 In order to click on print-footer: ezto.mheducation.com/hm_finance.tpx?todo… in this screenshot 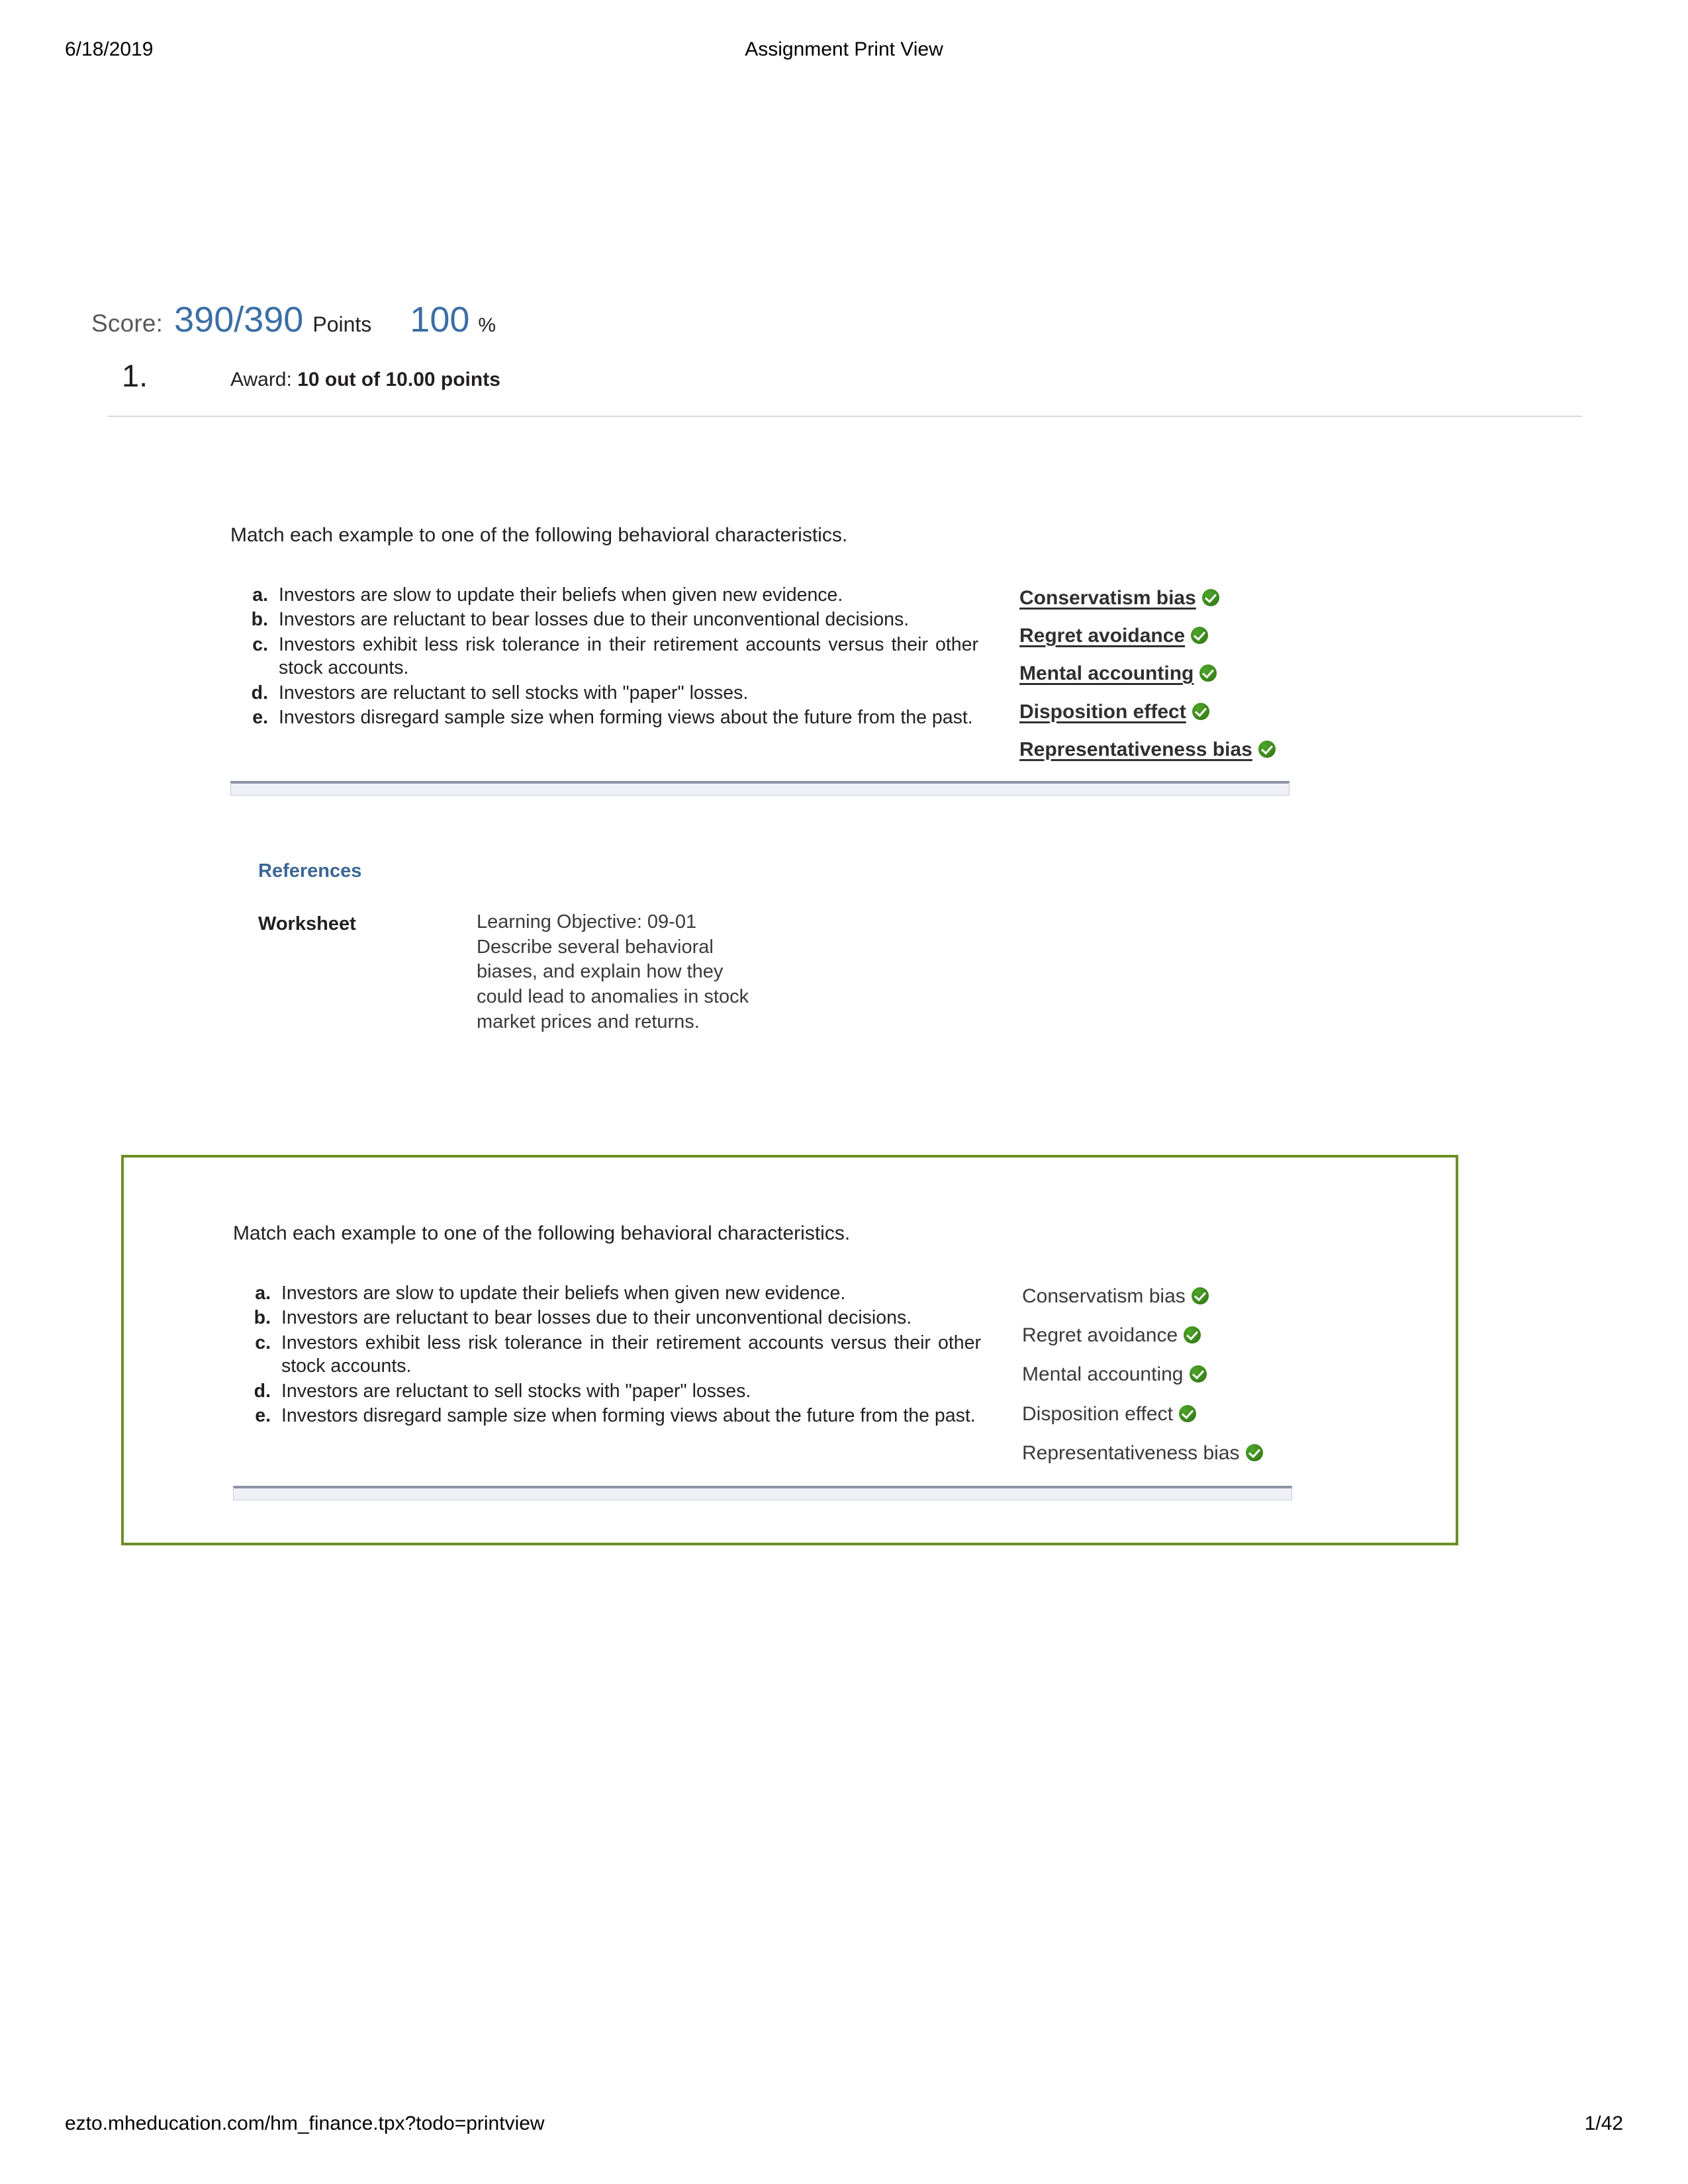, I will do `click(844, 2128)`.